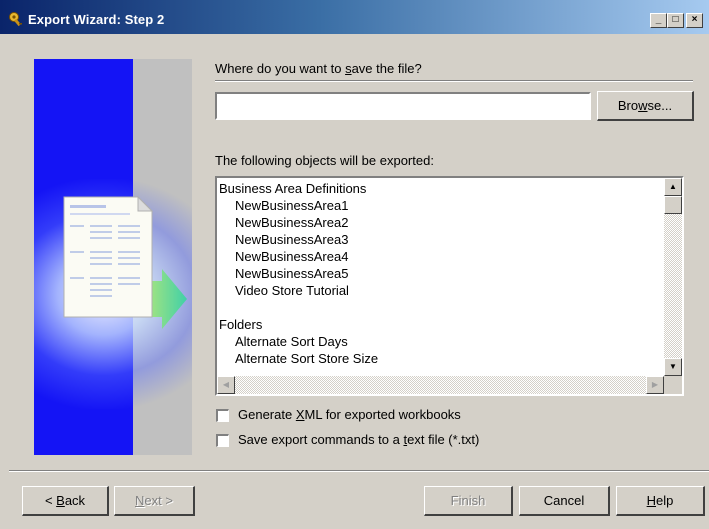  What do you see at coordinates (628, 105) in the screenshot?
I see `browse-label-part: Bro` at bounding box center [628, 105].